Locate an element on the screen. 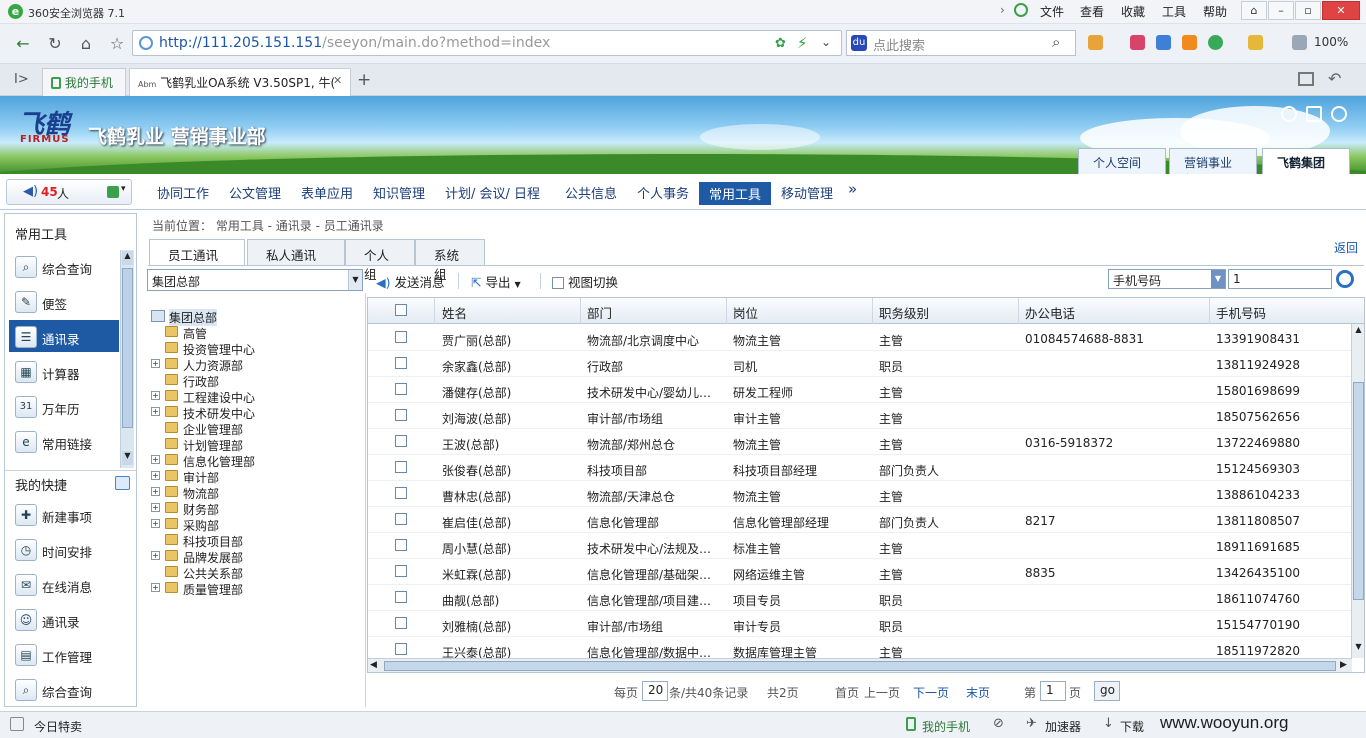 The image size is (1366, 738). left-item-notes: ✎ 便签 is located at coordinates (67, 301).